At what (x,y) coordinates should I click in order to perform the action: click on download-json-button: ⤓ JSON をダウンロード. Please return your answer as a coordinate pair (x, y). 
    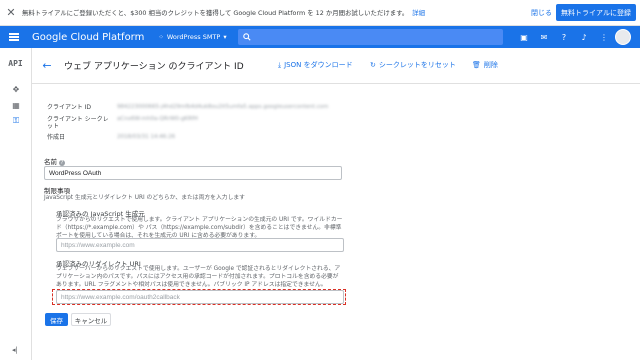
    Looking at the image, I should click on (315, 65).